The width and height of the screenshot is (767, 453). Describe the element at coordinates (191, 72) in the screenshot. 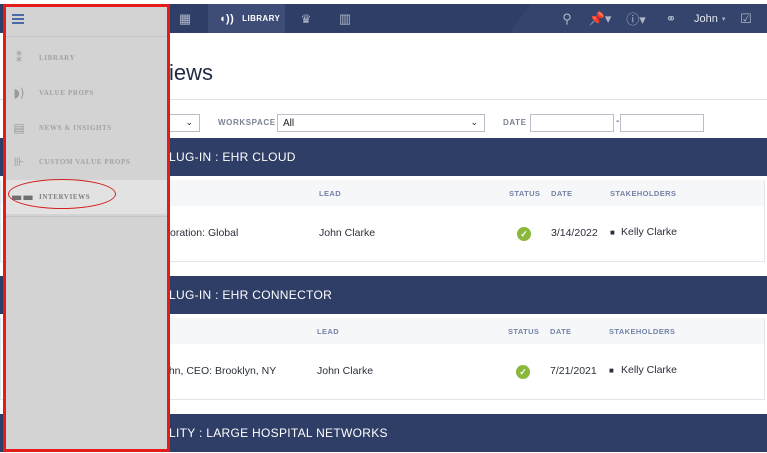

I see `page-title: iews` at that location.